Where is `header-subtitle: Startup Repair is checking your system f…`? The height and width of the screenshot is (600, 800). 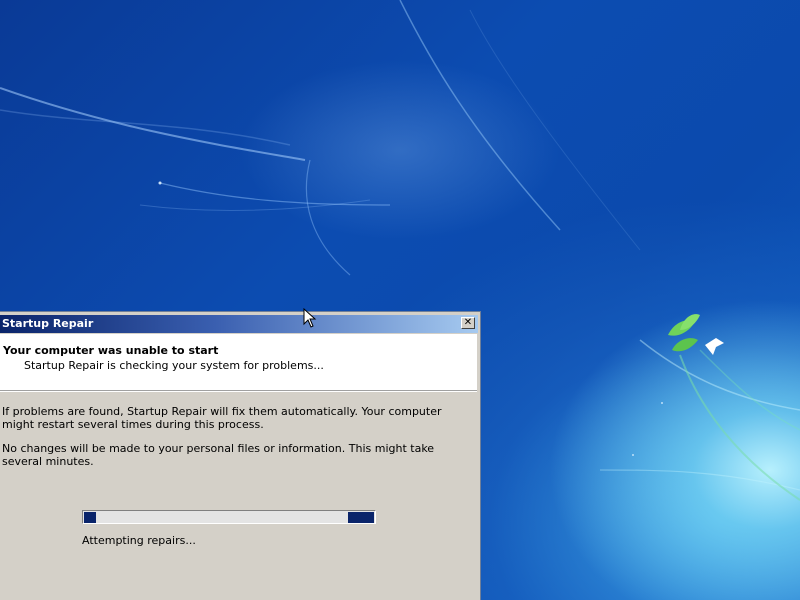 header-subtitle: Startup Repair is checking your system f… is located at coordinates (174, 365).